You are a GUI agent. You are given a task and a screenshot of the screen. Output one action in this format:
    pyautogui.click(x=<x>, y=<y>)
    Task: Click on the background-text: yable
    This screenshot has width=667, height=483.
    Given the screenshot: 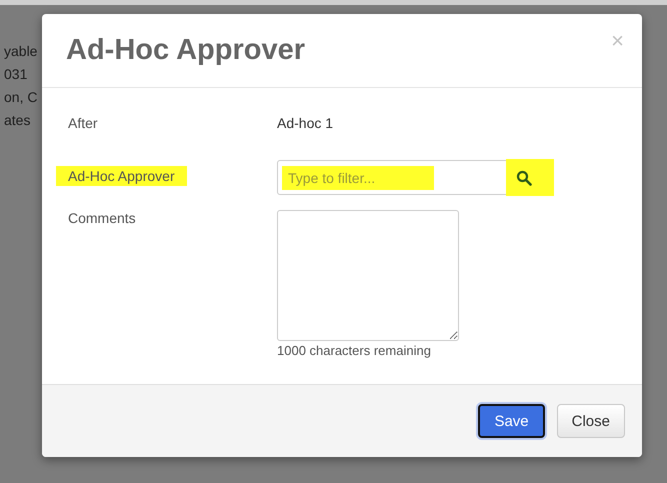 What is the action you would take?
    pyautogui.click(x=20, y=51)
    